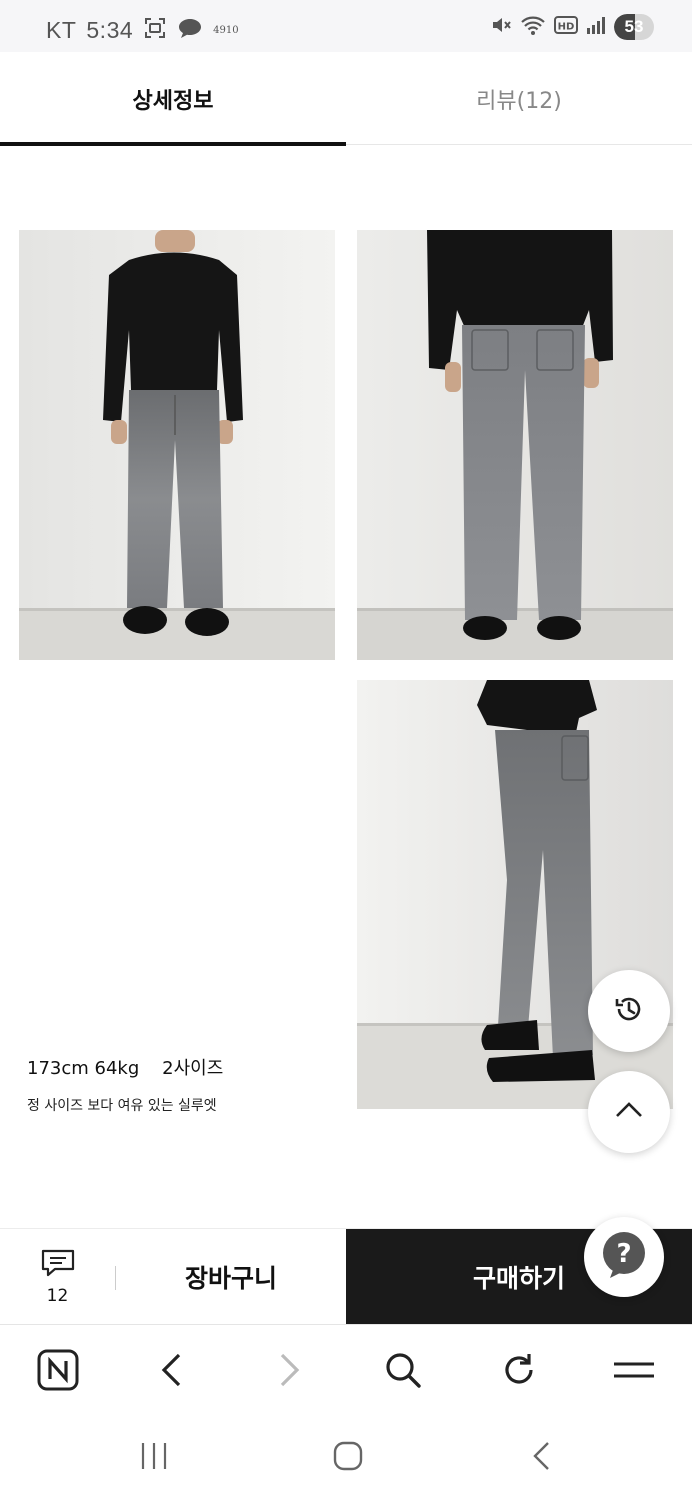 This screenshot has width=692, height=1500. I want to click on mute-icon, so click(501, 27).